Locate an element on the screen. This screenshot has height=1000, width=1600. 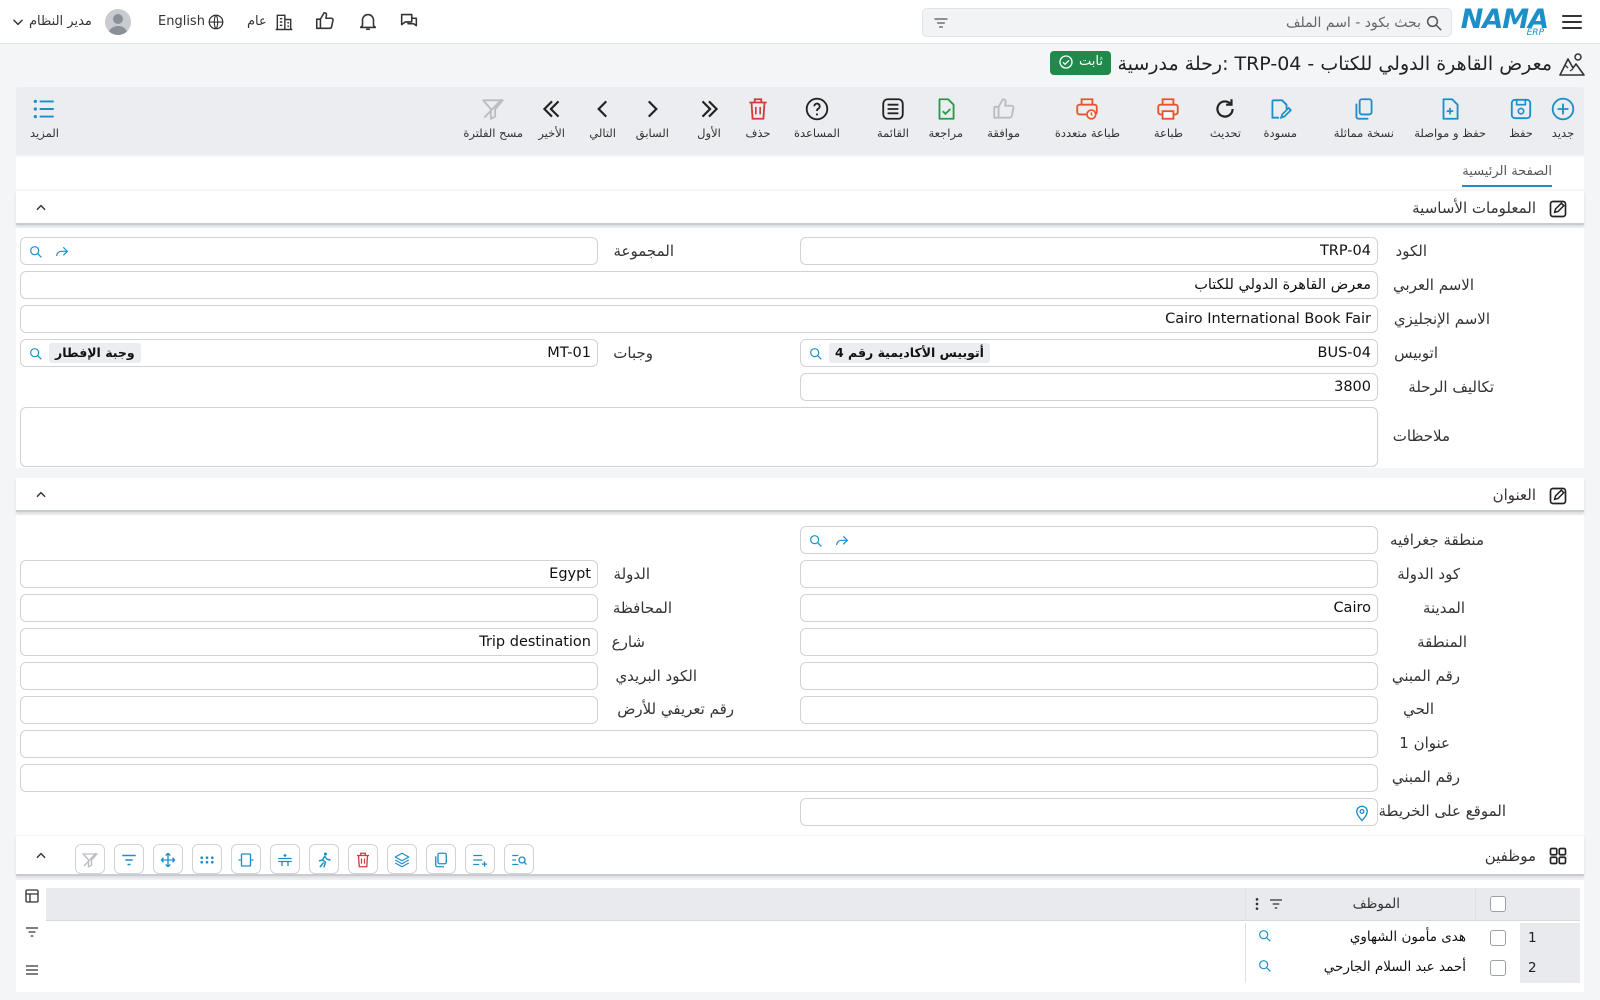
run-button is located at coordinates (324, 859).